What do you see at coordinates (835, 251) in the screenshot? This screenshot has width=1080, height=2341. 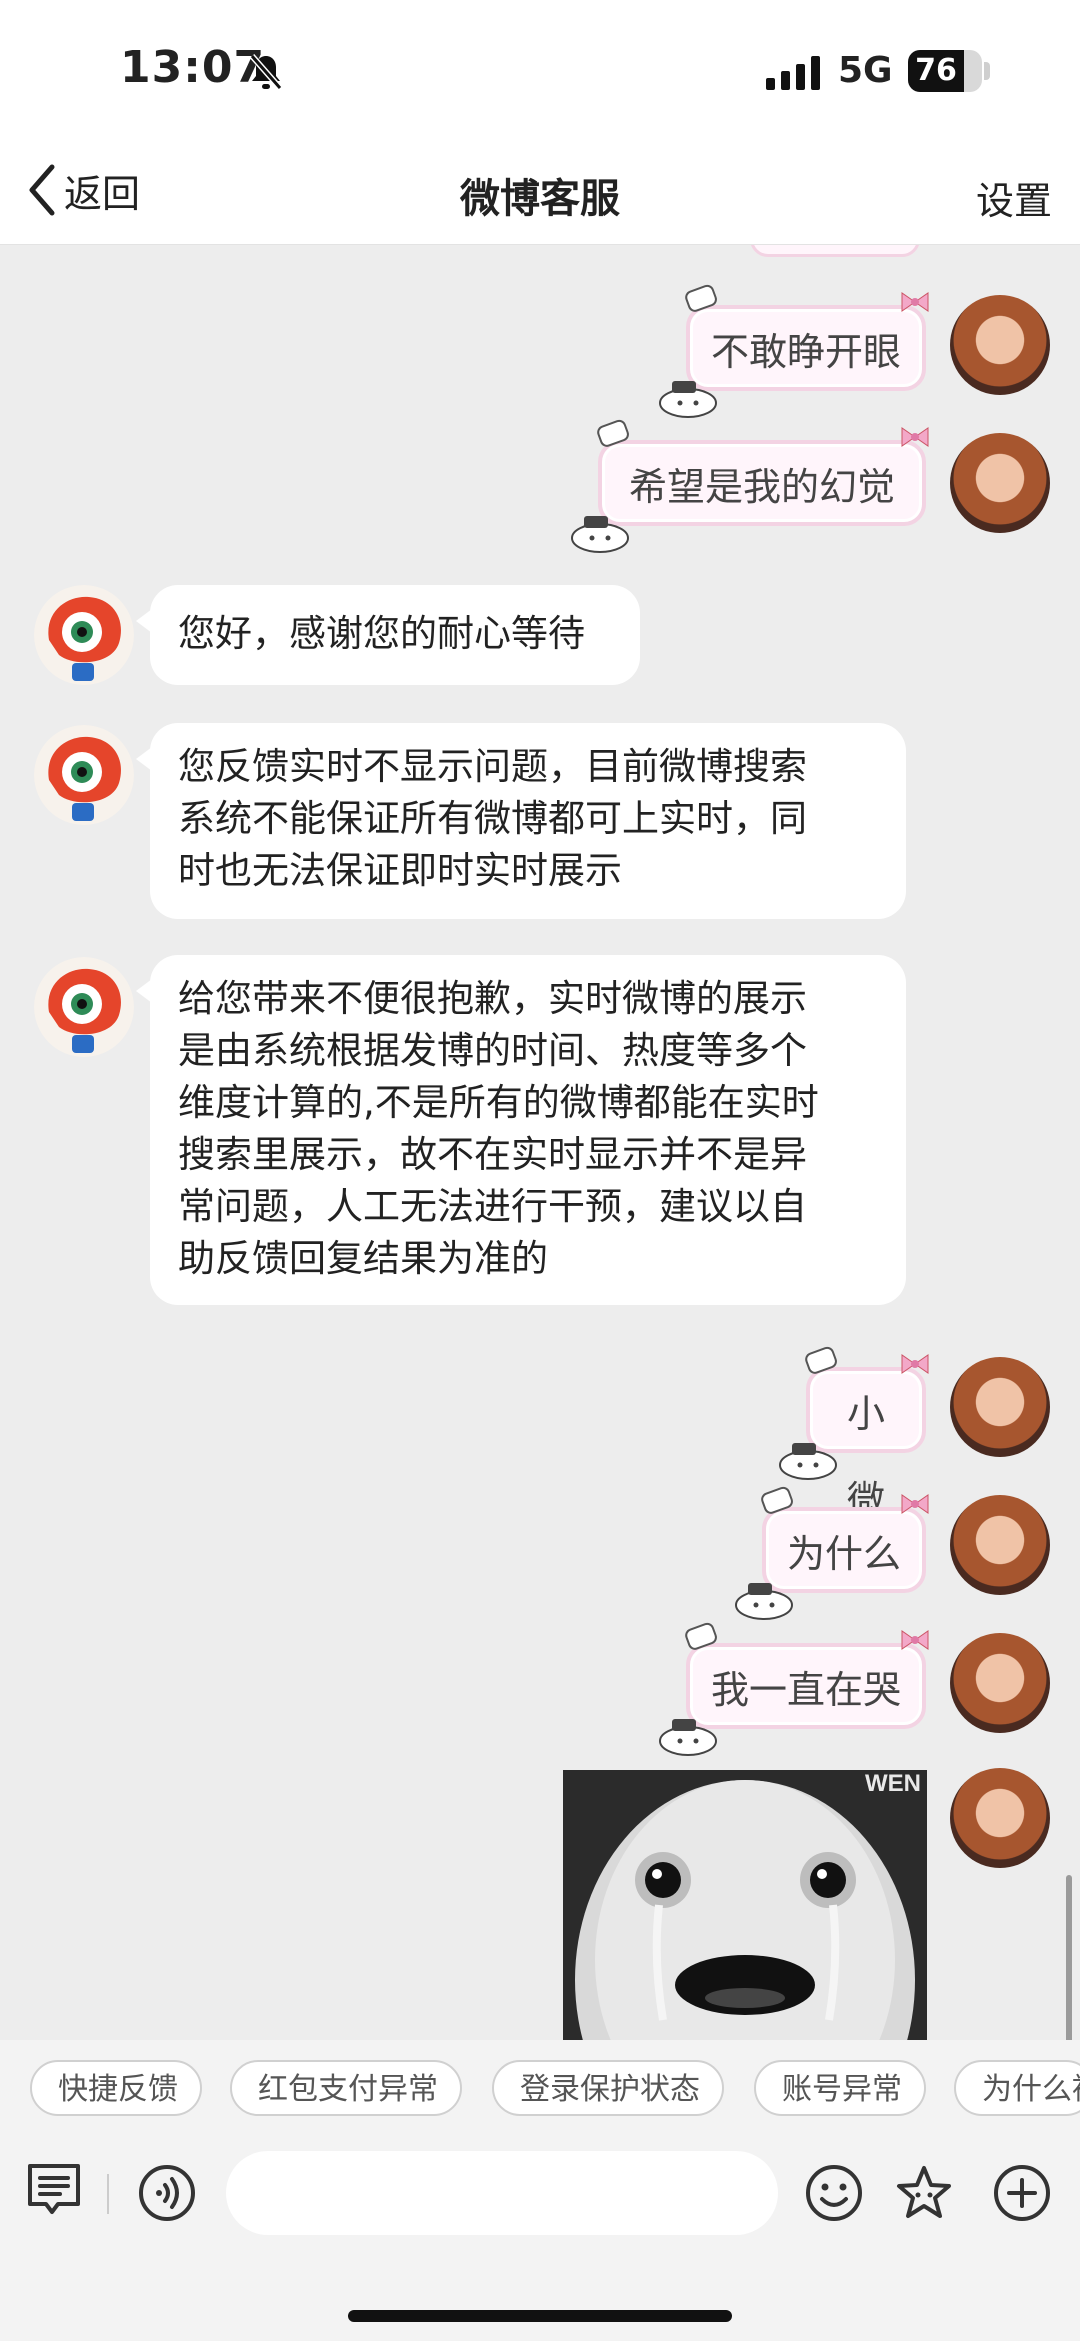 I see `partial-bubble` at bounding box center [835, 251].